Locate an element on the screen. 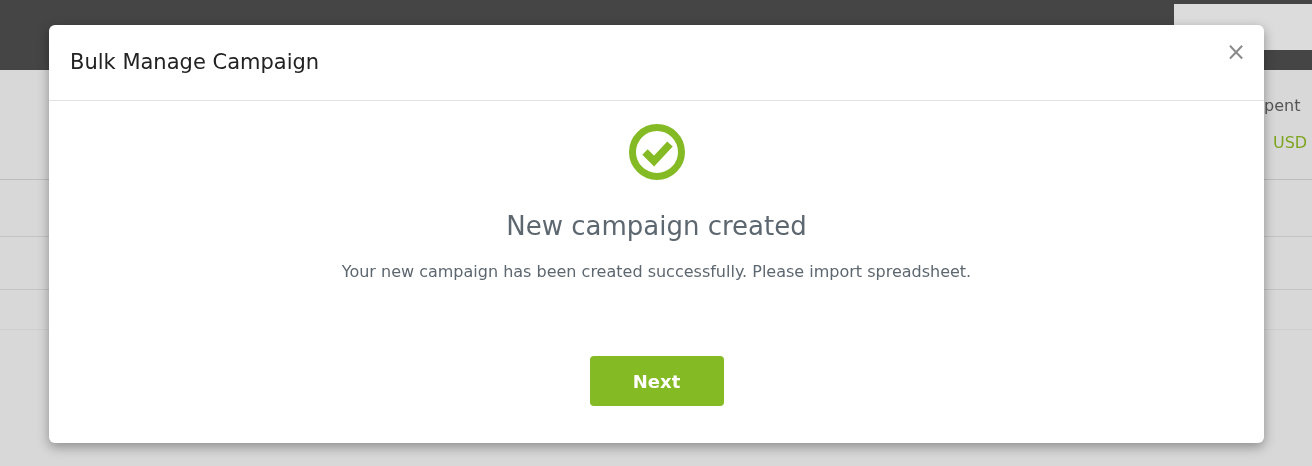 Image resolution: width=1312 pixels, height=466 pixels. dialog-title: Bulk Manage Campaign is located at coordinates (195, 62).